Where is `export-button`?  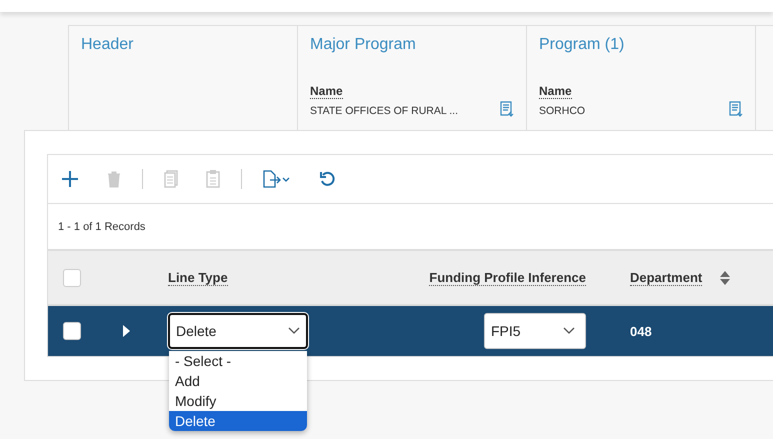
export-button is located at coordinates (277, 179).